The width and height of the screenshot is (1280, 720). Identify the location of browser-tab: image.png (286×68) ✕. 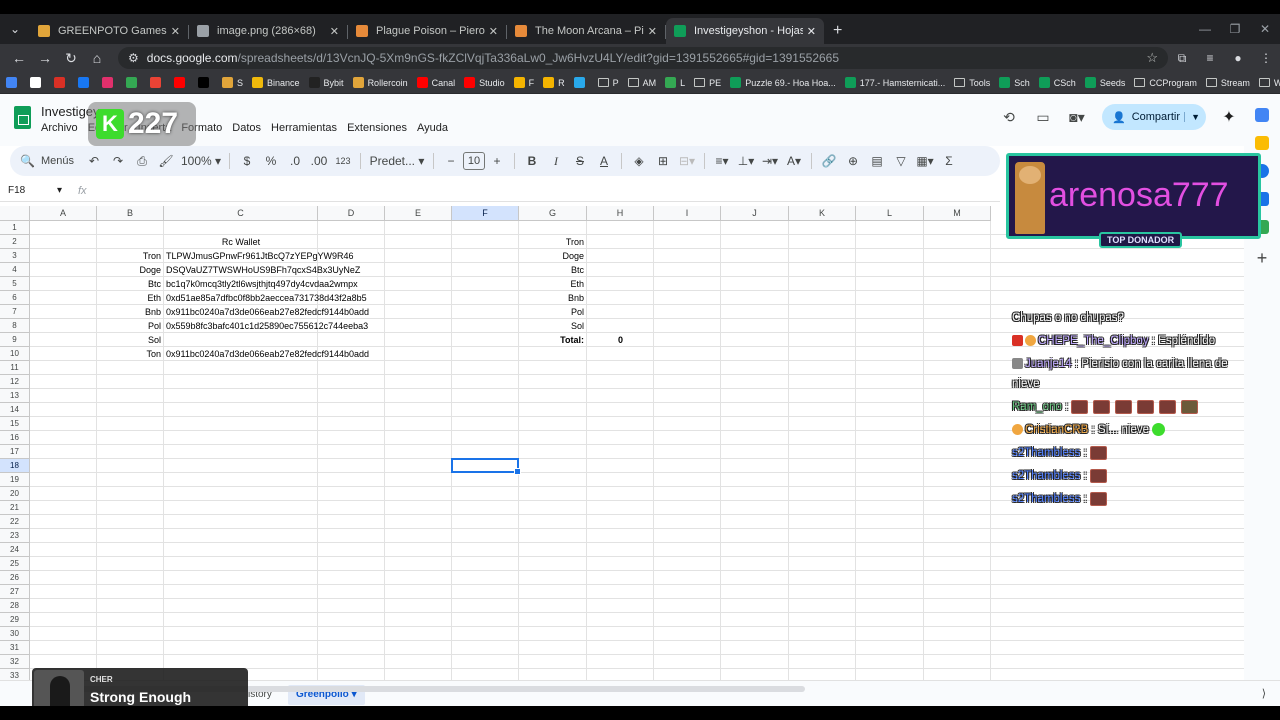
(268, 31).